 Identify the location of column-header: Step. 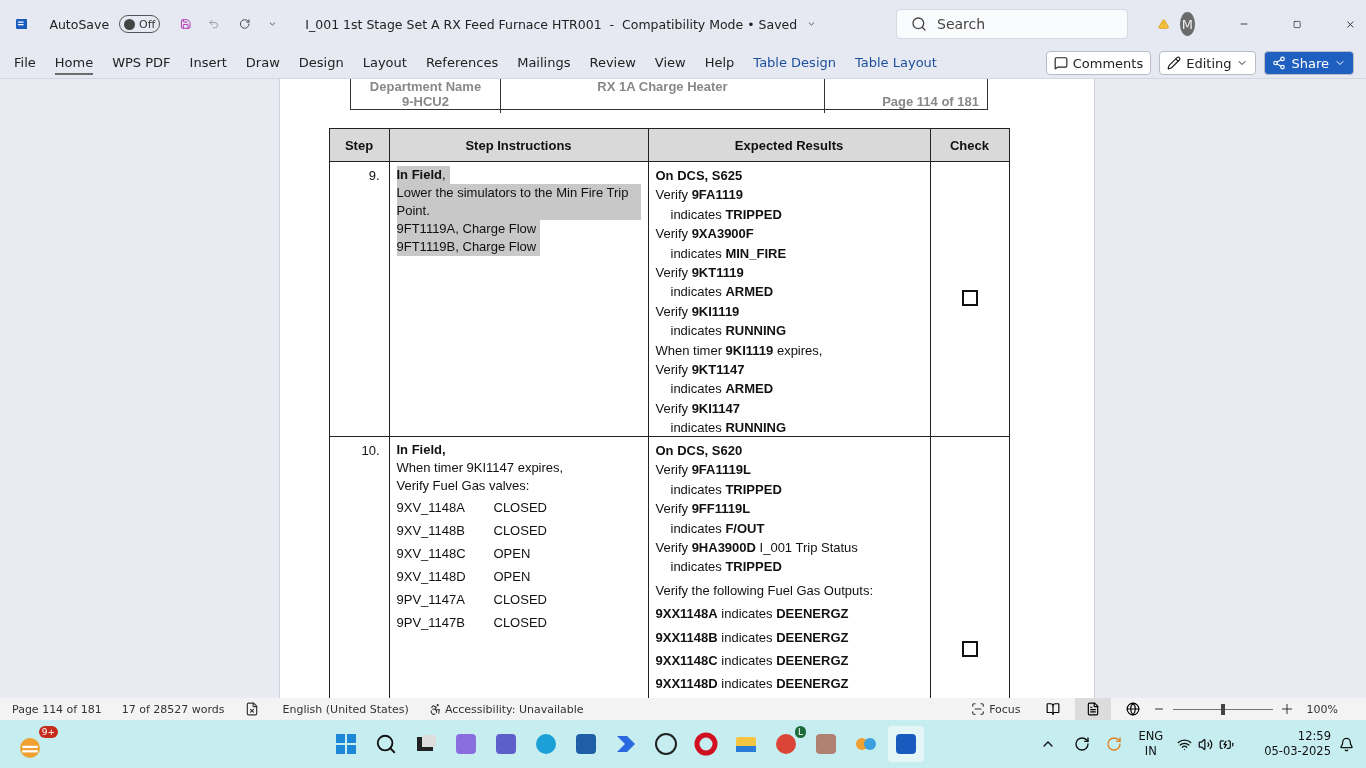
(359, 145).